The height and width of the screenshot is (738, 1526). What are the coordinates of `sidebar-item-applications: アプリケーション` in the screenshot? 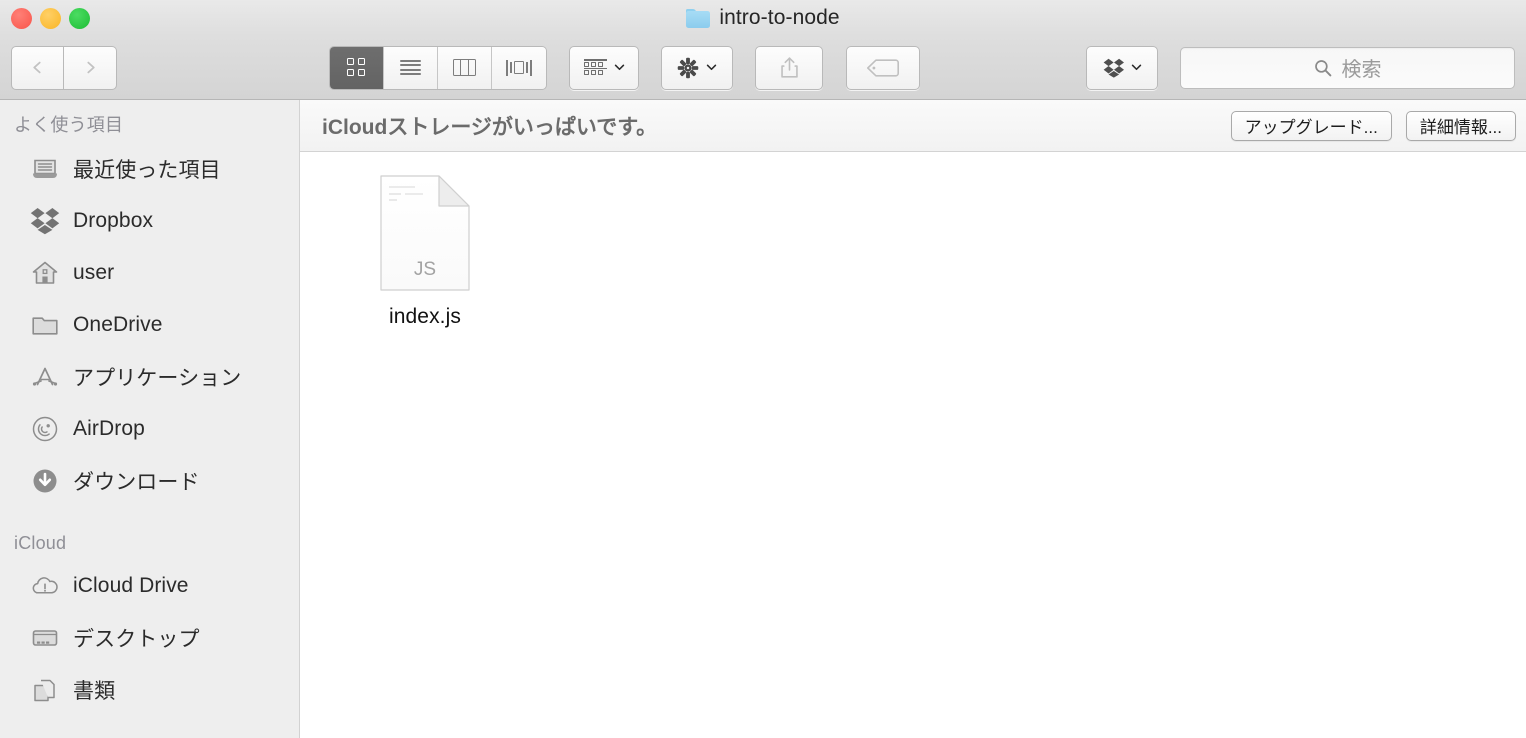 It's located at (149, 377).